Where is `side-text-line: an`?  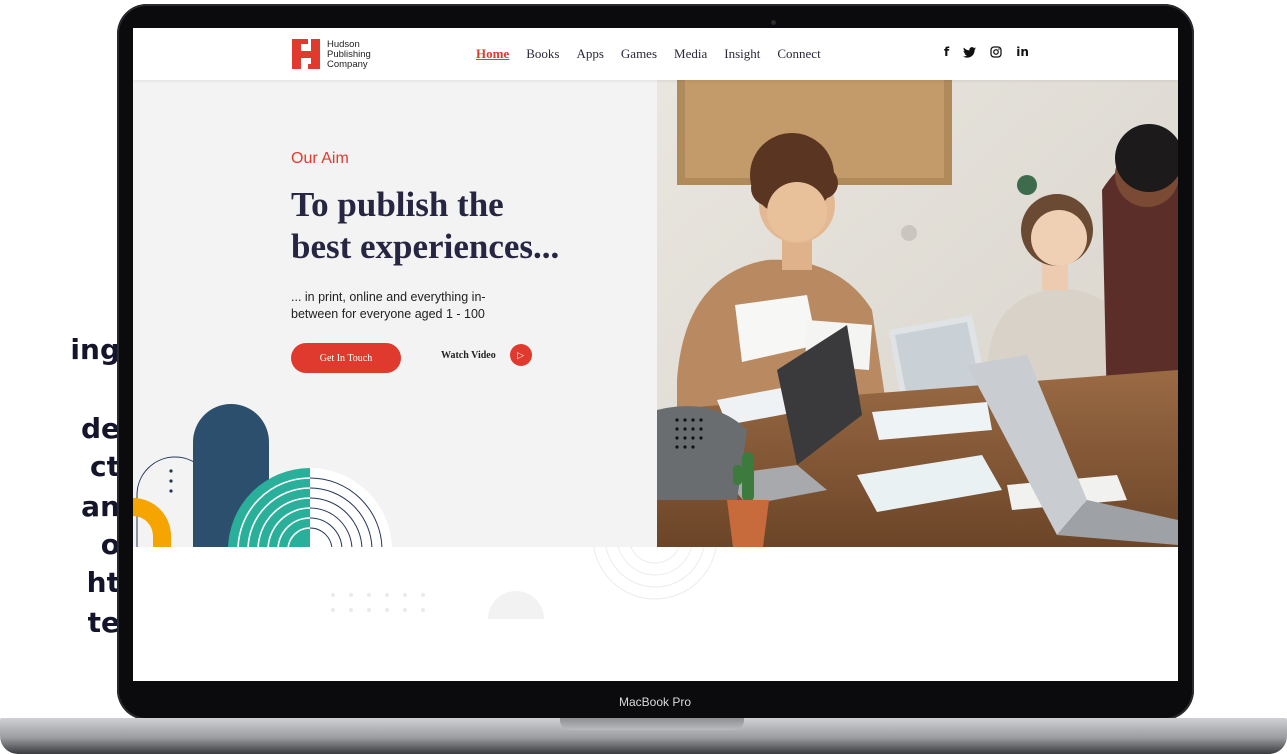 side-text-line: an is located at coordinates (100, 506).